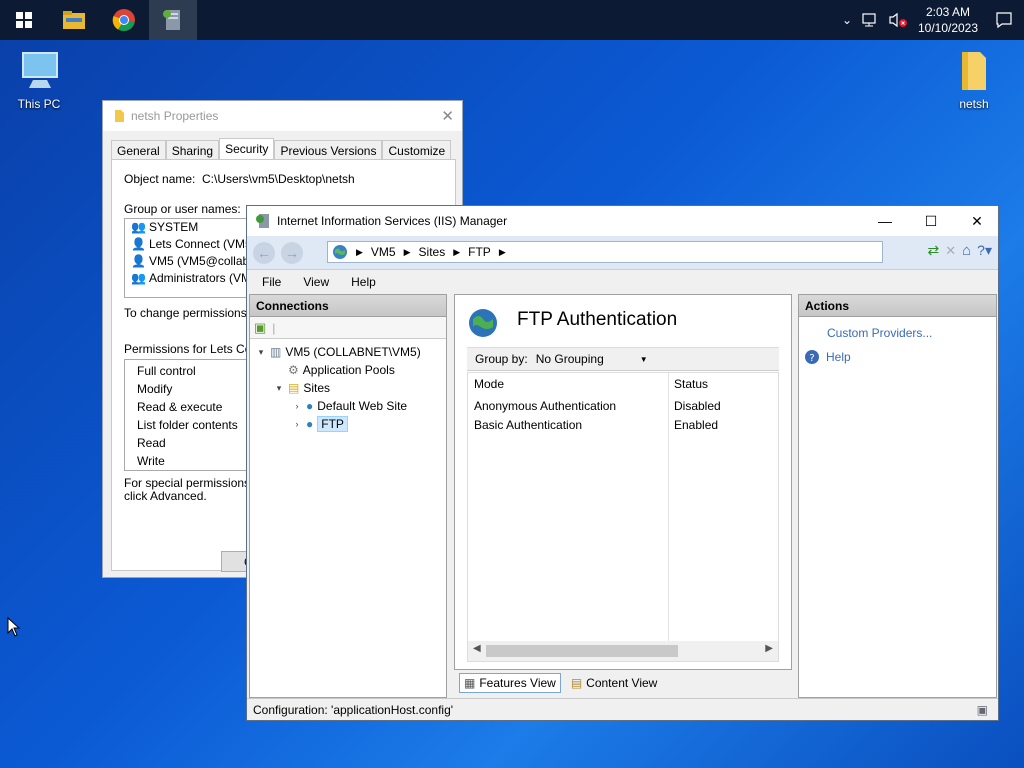  What do you see at coordinates (310, 424) in the screenshot?
I see `globe-icon: ●` at bounding box center [310, 424].